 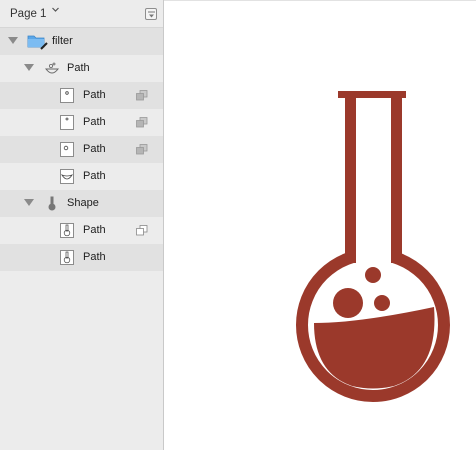 I want to click on layer-row-shape: Shape, so click(x=81, y=203).